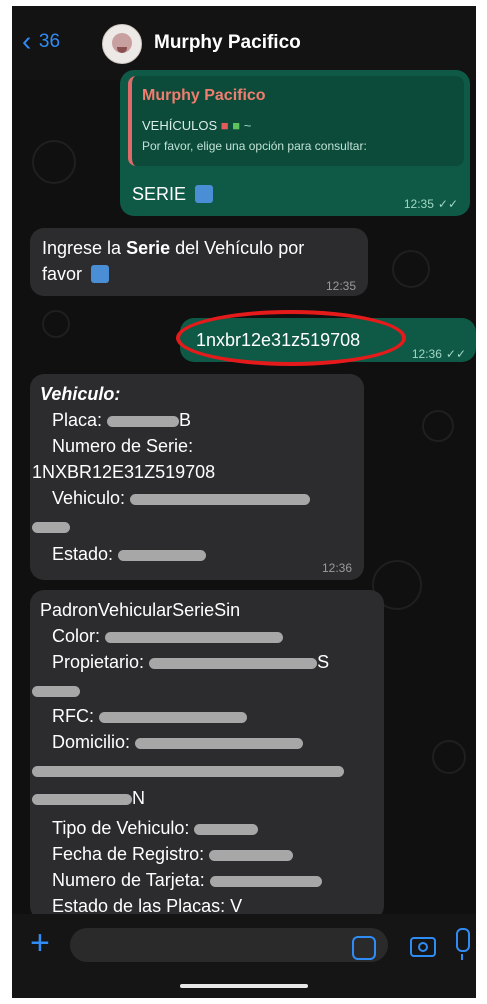 The width and height of the screenshot is (487, 1004). What do you see at coordinates (236, 906) in the screenshot?
I see `estado-placas-value: V` at bounding box center [236, 906].